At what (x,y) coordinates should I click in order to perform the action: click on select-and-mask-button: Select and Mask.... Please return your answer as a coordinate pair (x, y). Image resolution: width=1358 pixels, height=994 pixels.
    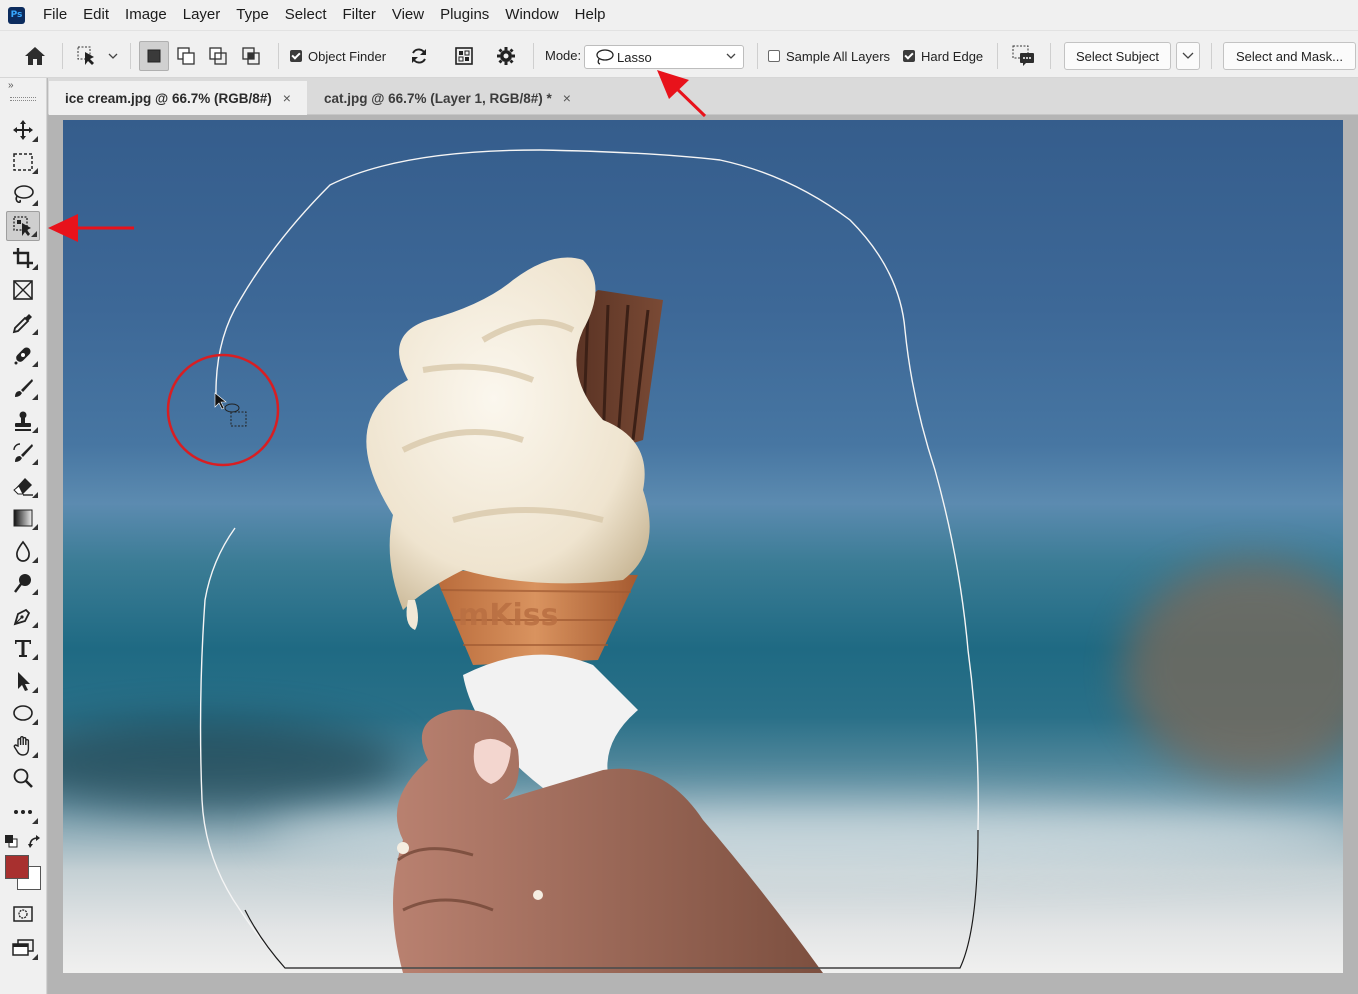
    Looking at the image, I should click on (1289, 56).